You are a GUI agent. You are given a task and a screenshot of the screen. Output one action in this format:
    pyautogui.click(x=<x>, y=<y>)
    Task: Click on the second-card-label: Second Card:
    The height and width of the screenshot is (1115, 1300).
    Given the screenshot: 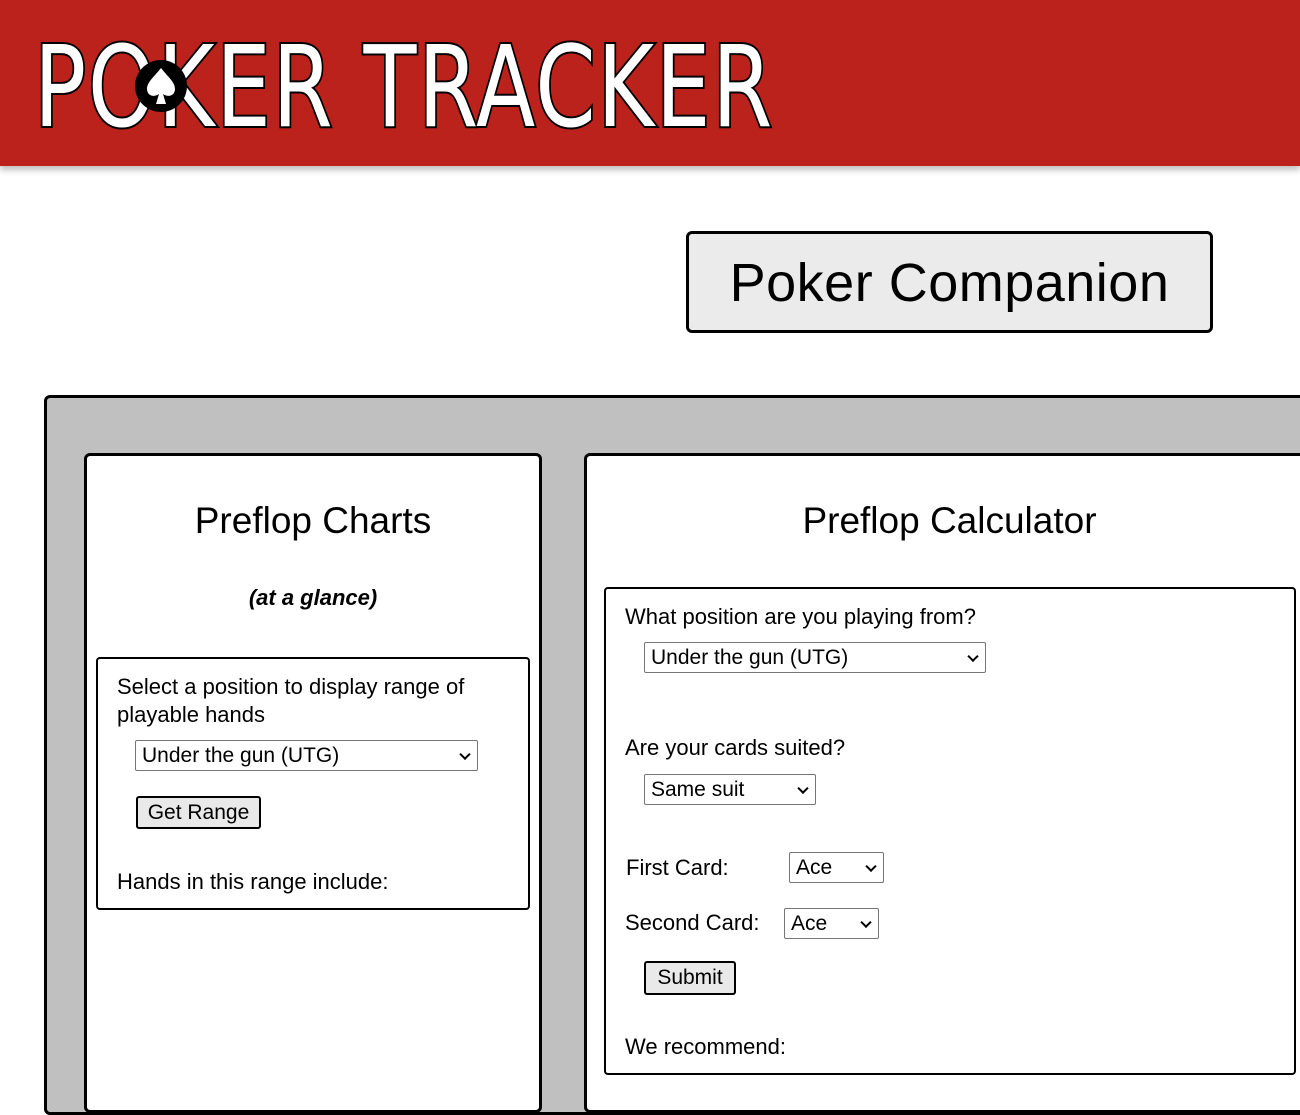 What is the action you would take?
    pyautogui.click(x=692, y=922)
    